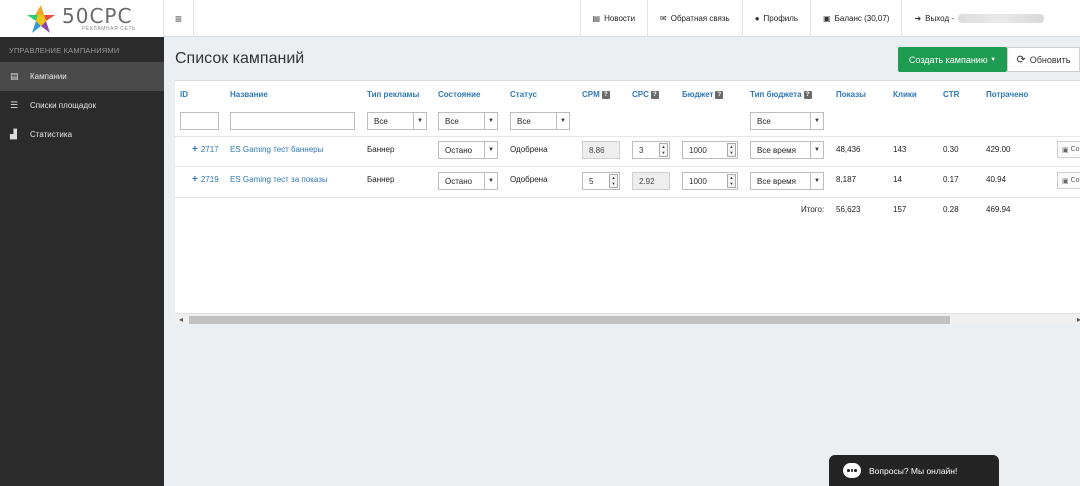  What do you see at coordinates (292, 121) in the screenshot?
I see `name-filter-input` at bounding box center [292, 121].